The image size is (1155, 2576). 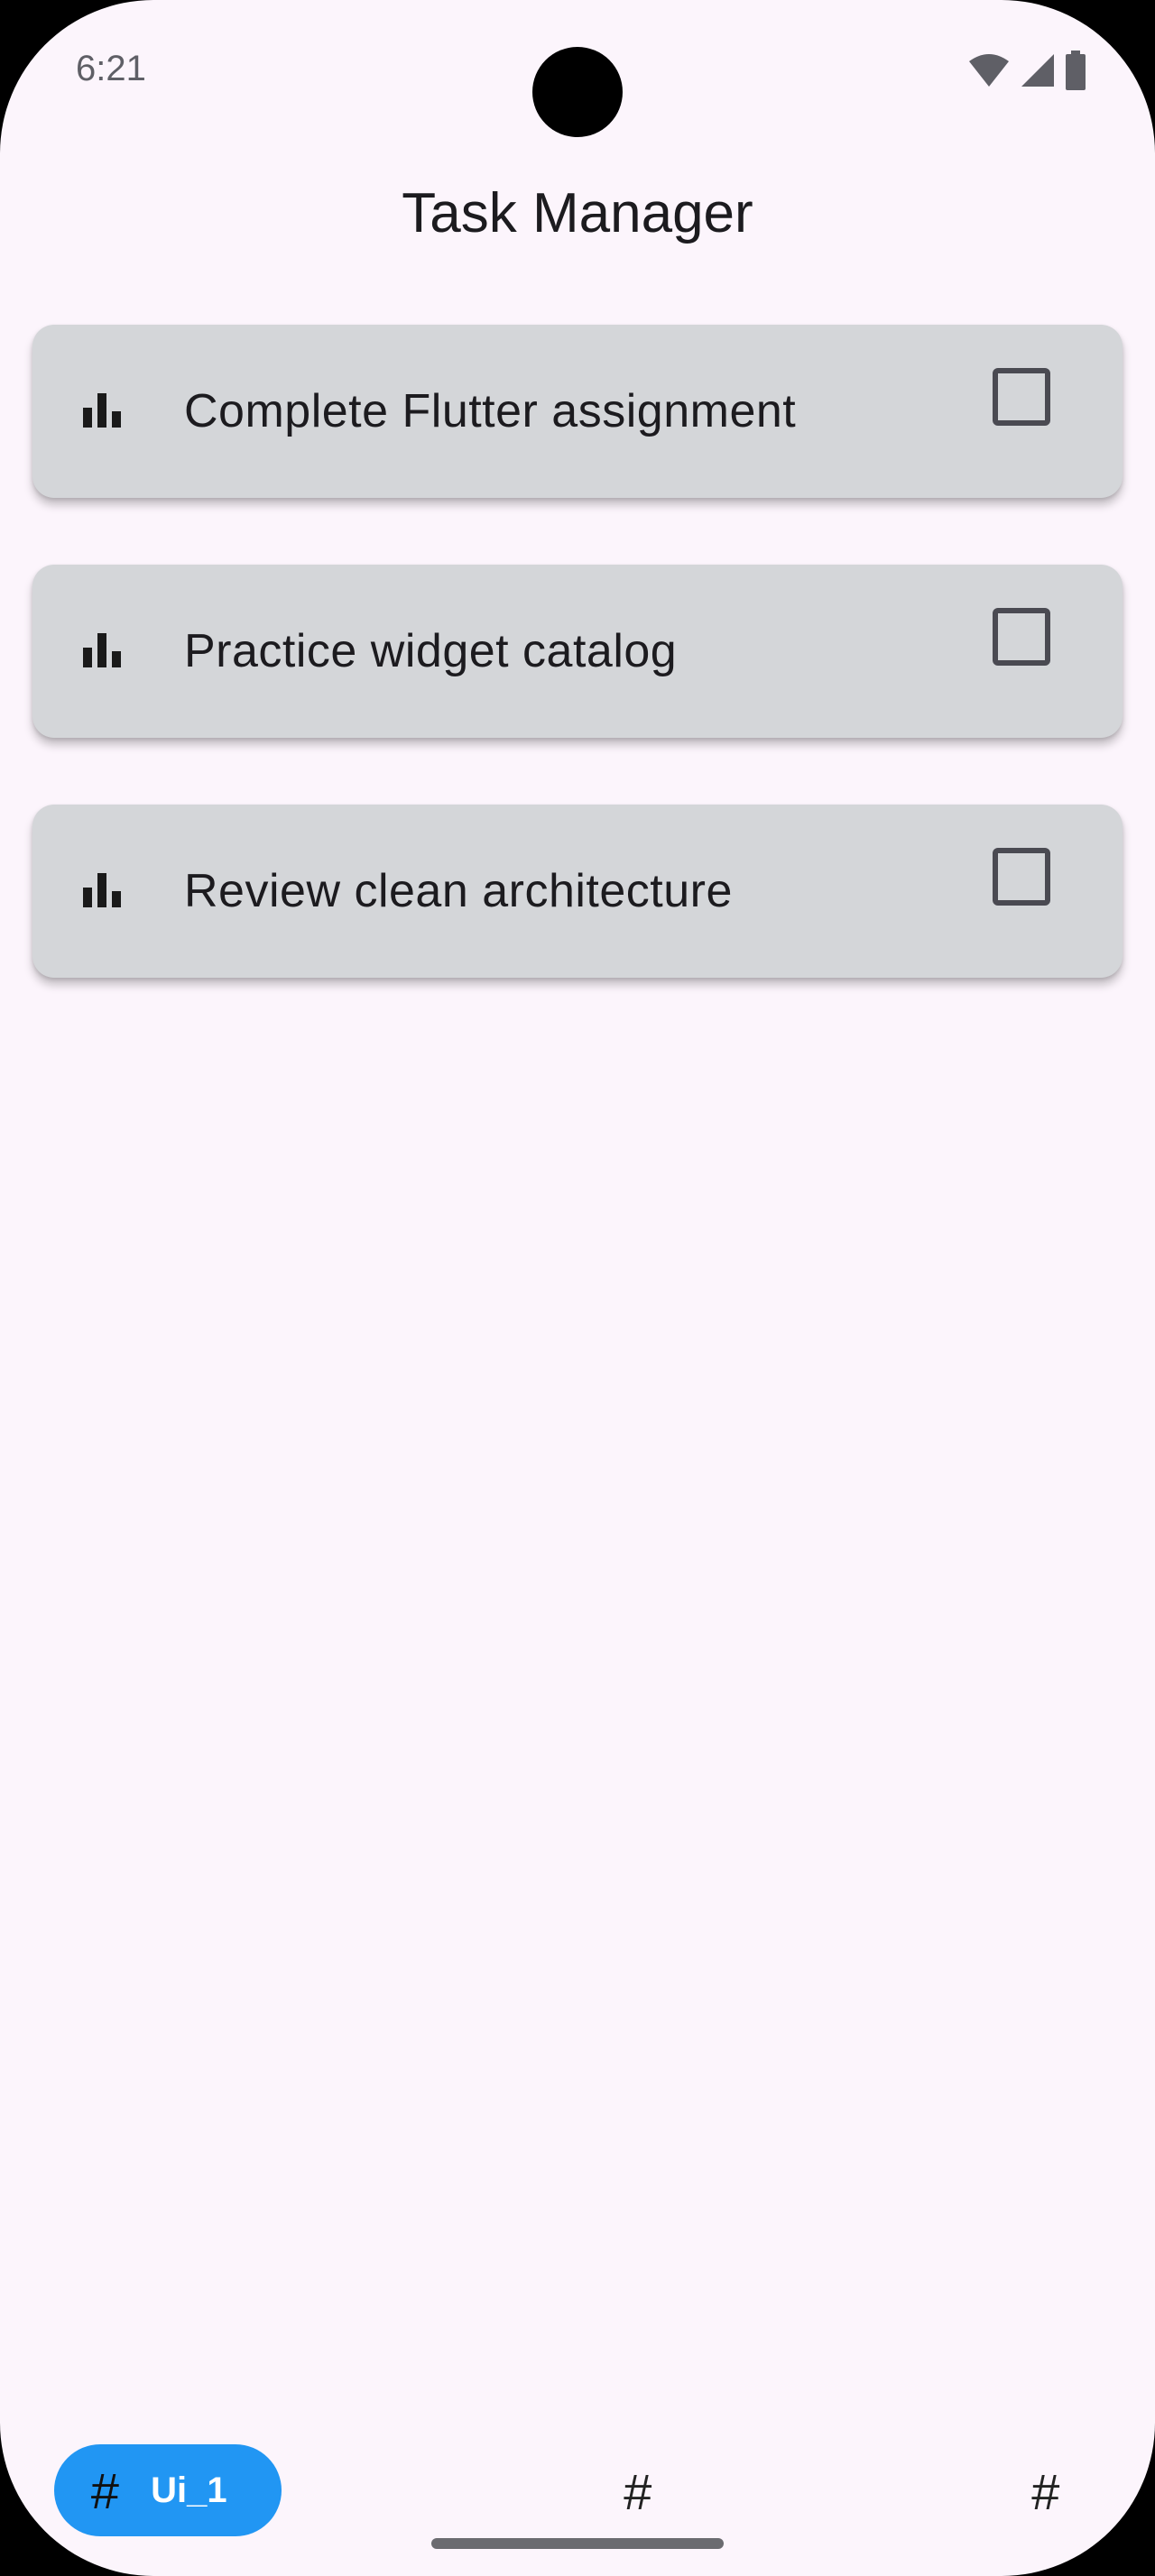 I want to click on home-indicator, so click(x=577, y=2543).